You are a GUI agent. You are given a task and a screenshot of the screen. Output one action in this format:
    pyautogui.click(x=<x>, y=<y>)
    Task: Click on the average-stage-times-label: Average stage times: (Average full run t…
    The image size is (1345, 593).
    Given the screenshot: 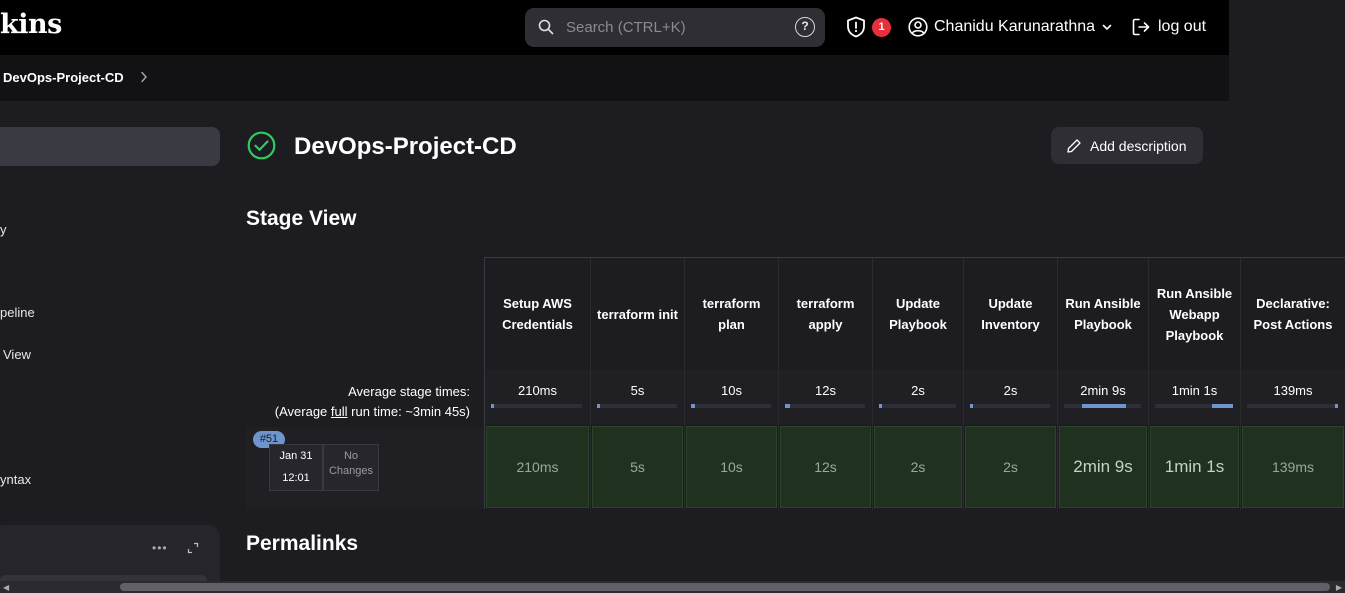 What is the action you would take?
    pyautogui.click(x=358, y=402)
    